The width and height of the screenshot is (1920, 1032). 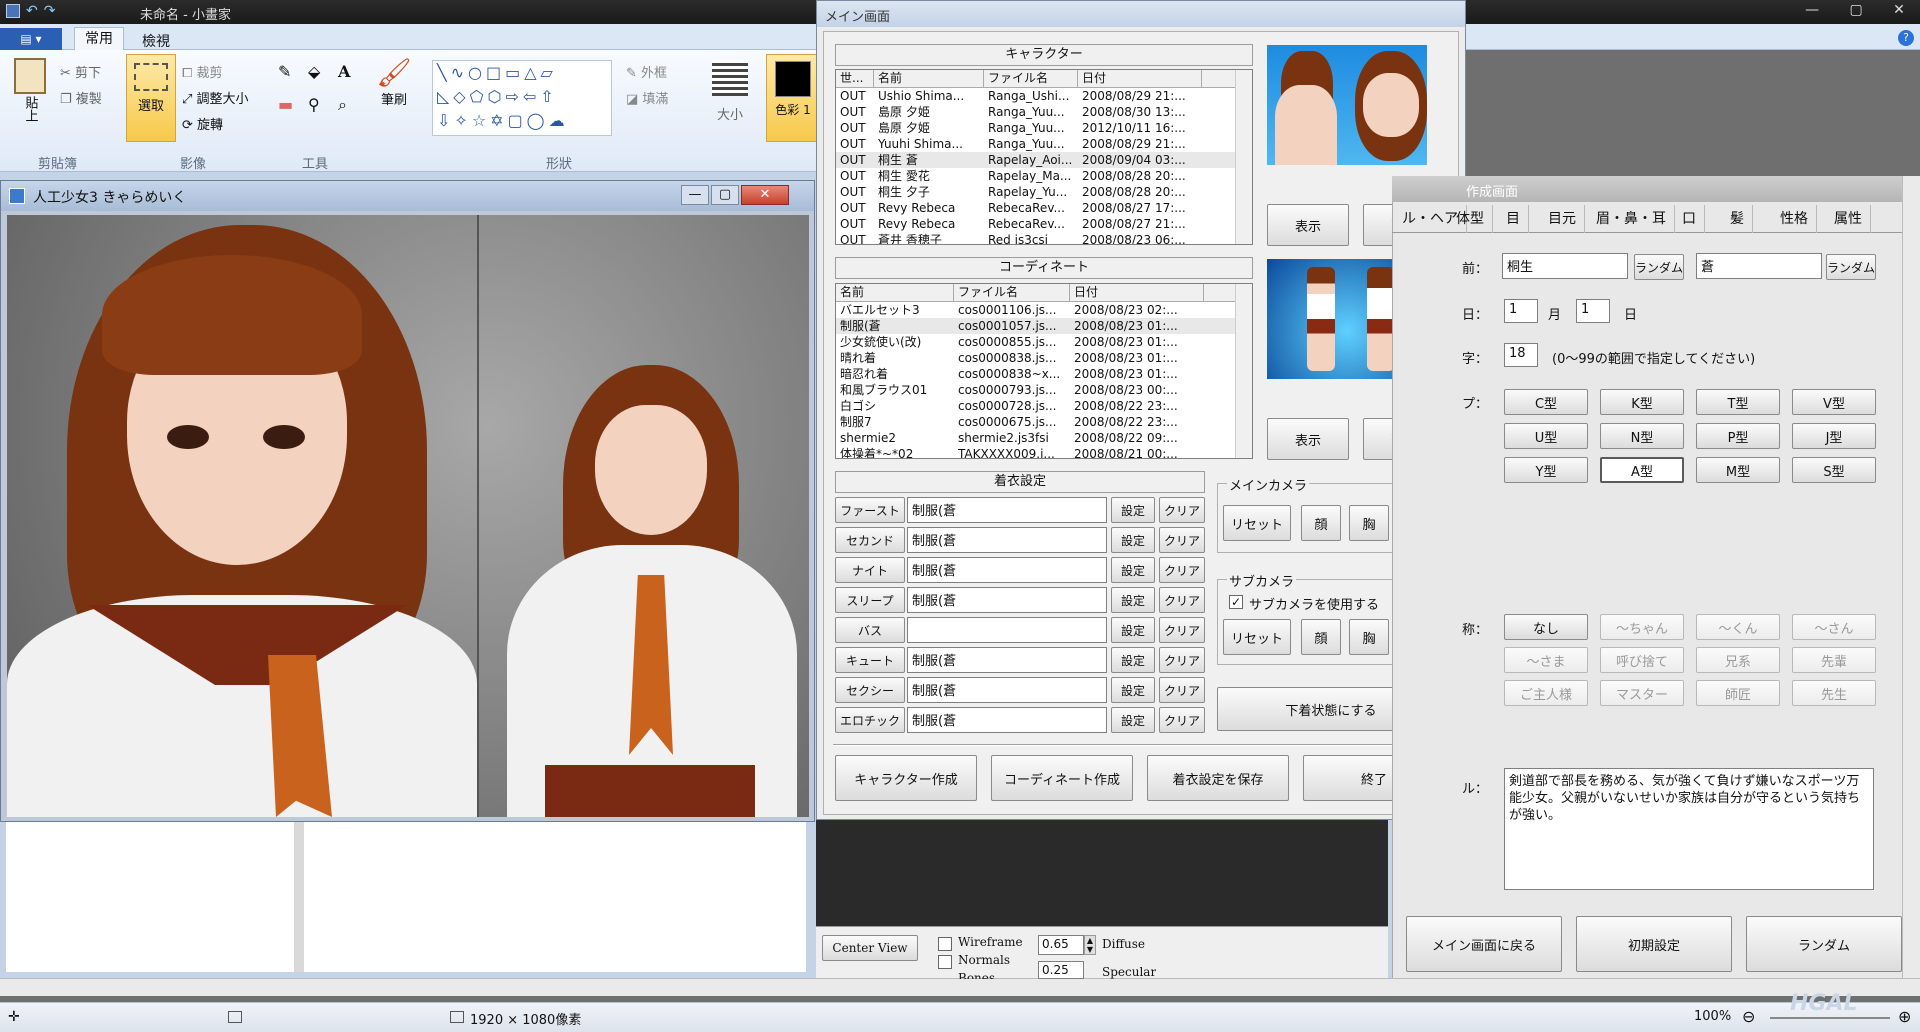 What do you see at coordinates (1738, 402) in the screenshot?
I see `blood-type-button: T型` at bounding box center [1738, 402].